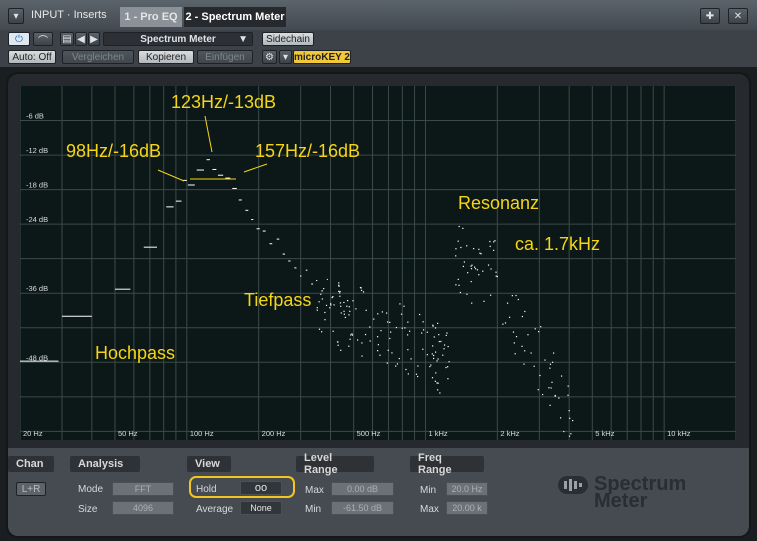 The width and height of the screenshot is (757, 541). What do you see at coordinates (94, 39) in the screenshot?
I see `next-preset-icon: ▶` at bounding box center [94, 39].